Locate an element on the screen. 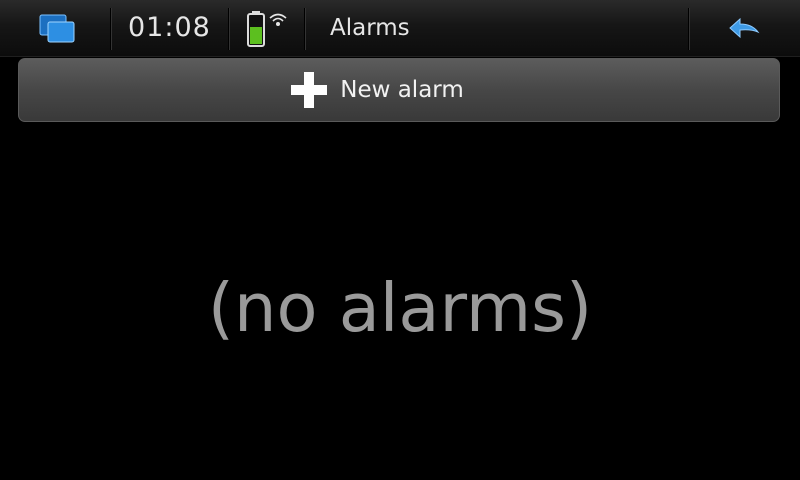 Image resolution: width=800 pixels, height=480 pixels. new-alarm-button: New alarm is located at coordinates (399, 90).